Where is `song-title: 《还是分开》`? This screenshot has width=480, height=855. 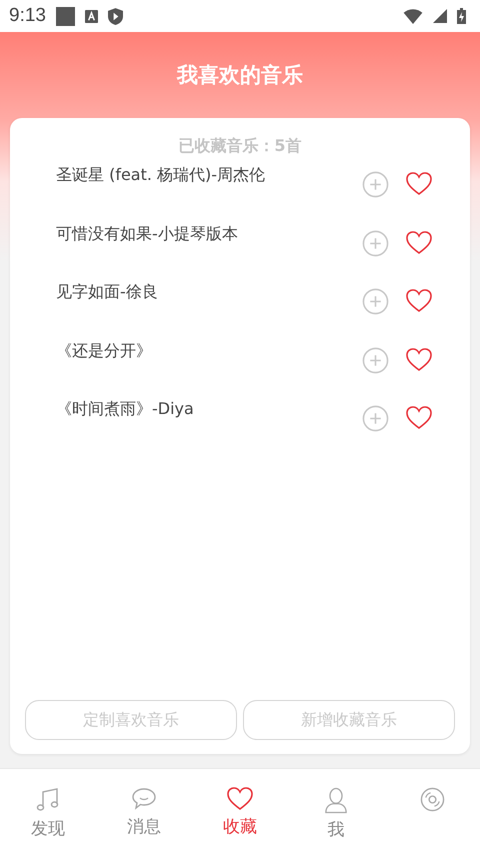 song-title: 《还是分开》 is located at coordinates (209, 351).